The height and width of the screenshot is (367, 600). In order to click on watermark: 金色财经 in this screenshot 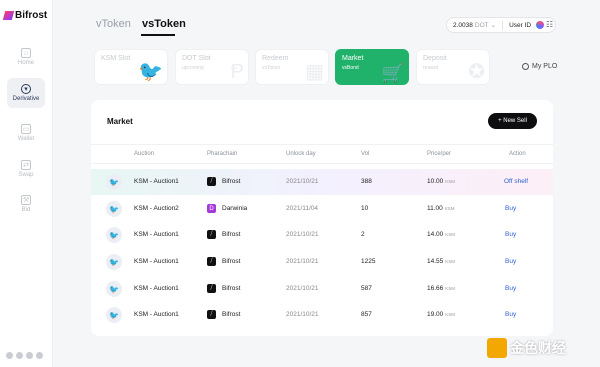, I will do `click(526, 348)`.